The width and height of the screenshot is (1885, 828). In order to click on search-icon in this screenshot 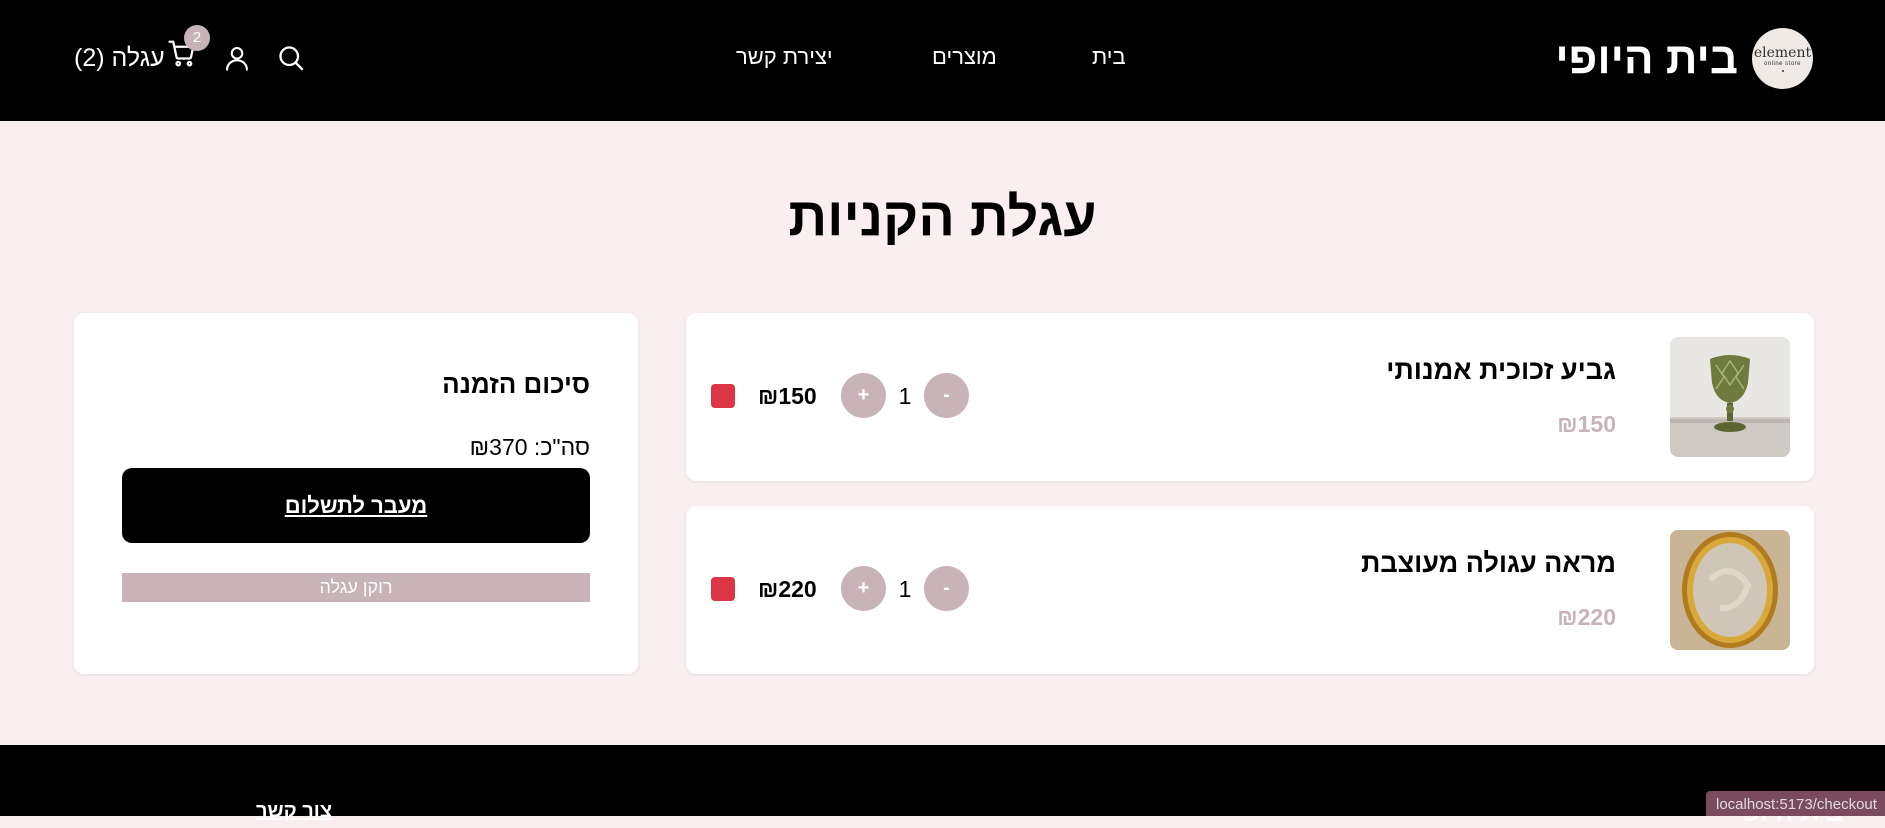, I will do `click(291, 60)`.